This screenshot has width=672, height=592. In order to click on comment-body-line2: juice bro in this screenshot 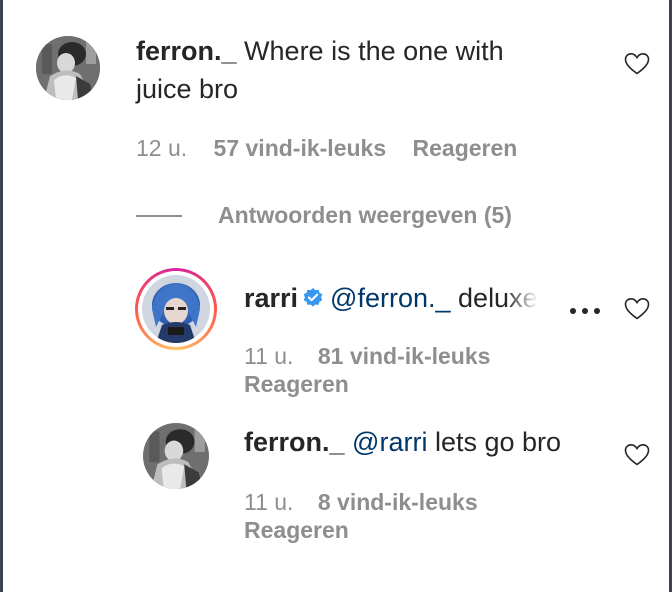, I will do `click(187, 89)`.